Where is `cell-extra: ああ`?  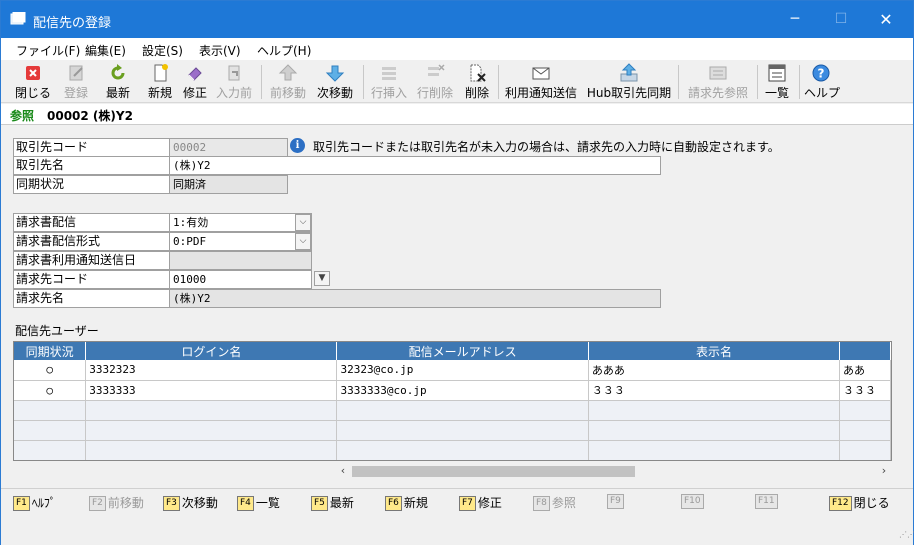 cell-extra: ああ is located at coordinates (865, 370).